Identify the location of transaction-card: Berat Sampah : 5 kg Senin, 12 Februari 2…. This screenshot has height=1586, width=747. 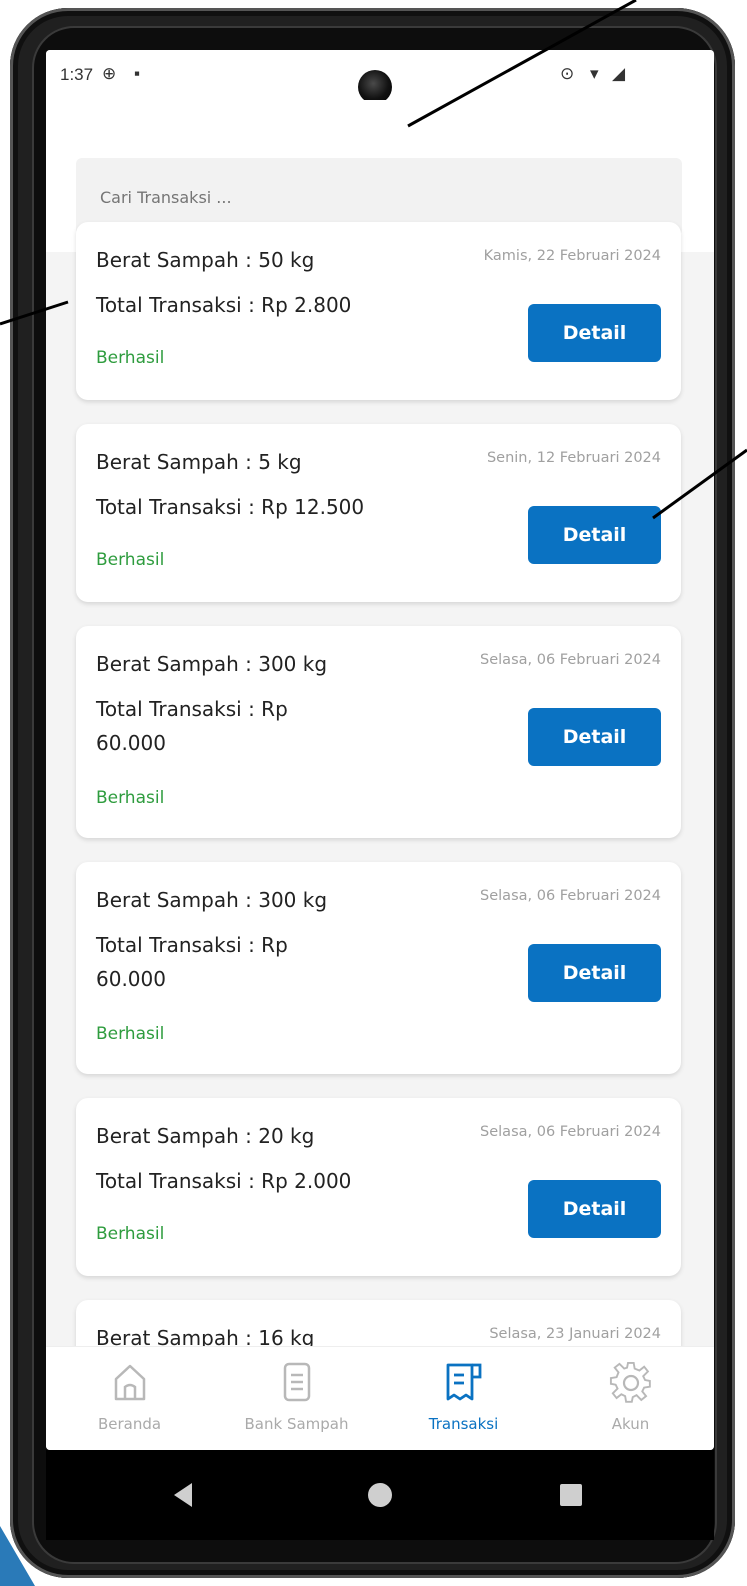
(378, 513).